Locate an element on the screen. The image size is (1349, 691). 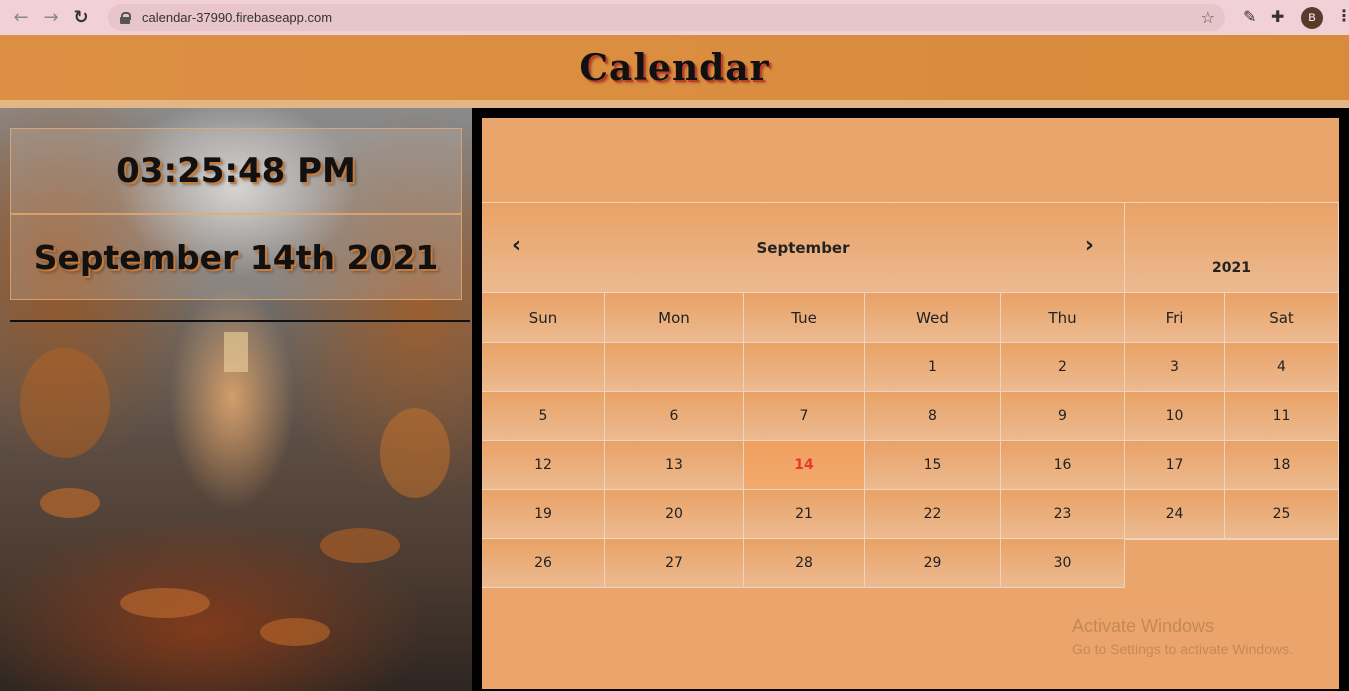
month-navigation: ‹ September › is located at coordinates (803, 248).